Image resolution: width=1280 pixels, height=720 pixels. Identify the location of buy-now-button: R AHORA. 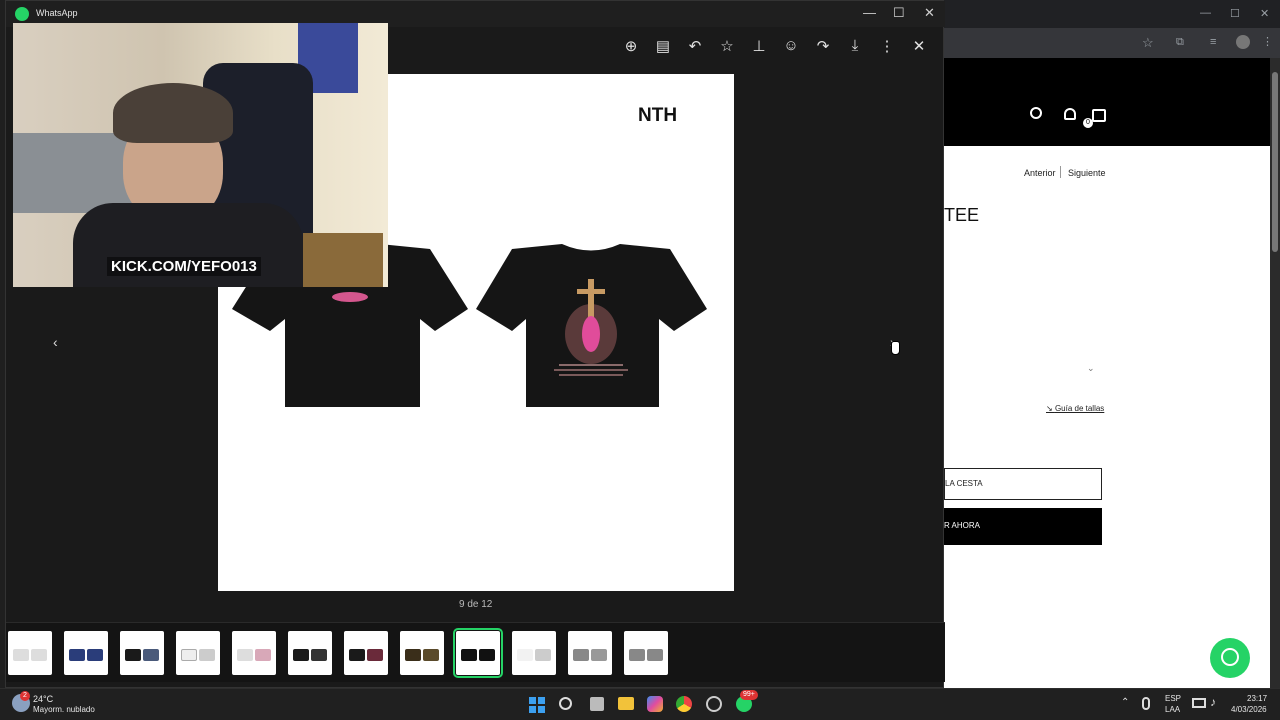
(1023, 526).